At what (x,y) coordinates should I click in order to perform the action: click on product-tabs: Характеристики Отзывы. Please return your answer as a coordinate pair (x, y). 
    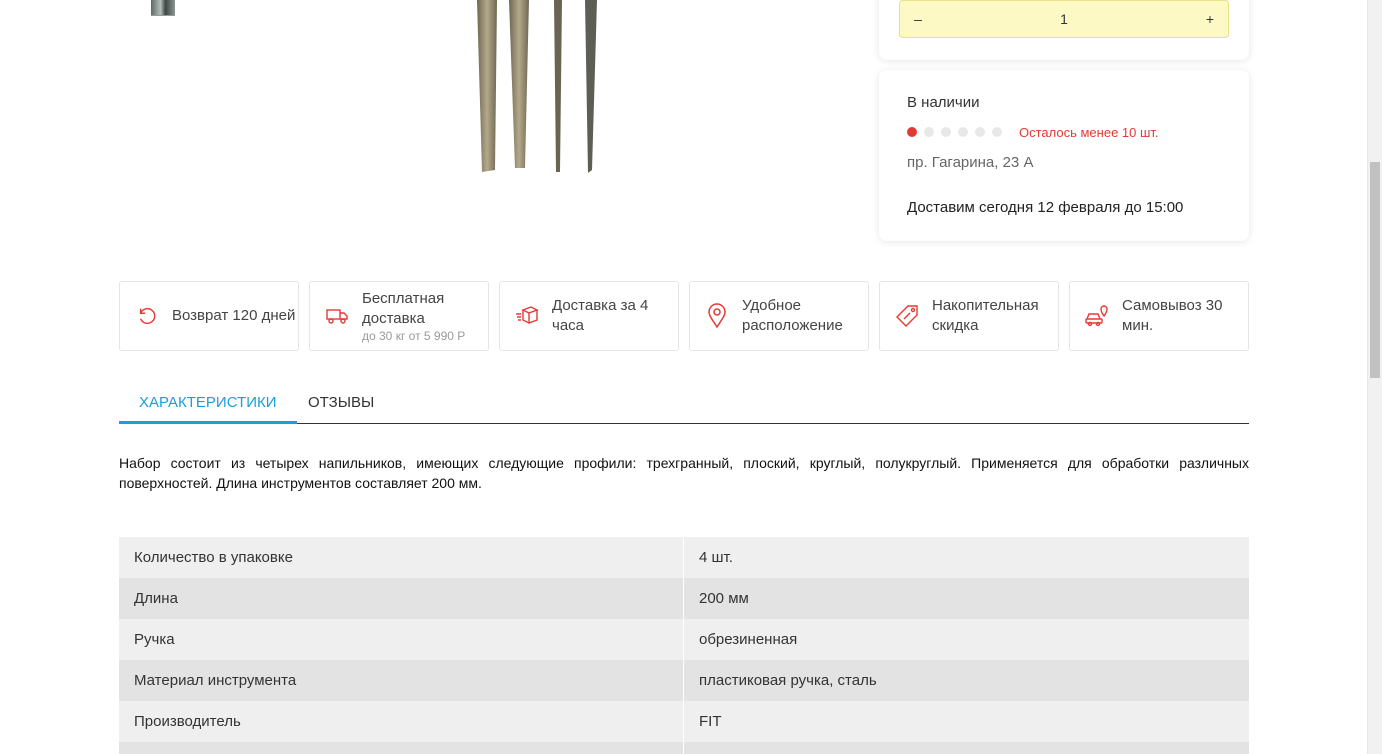
    Looking at the image, I should click on (684, 402).